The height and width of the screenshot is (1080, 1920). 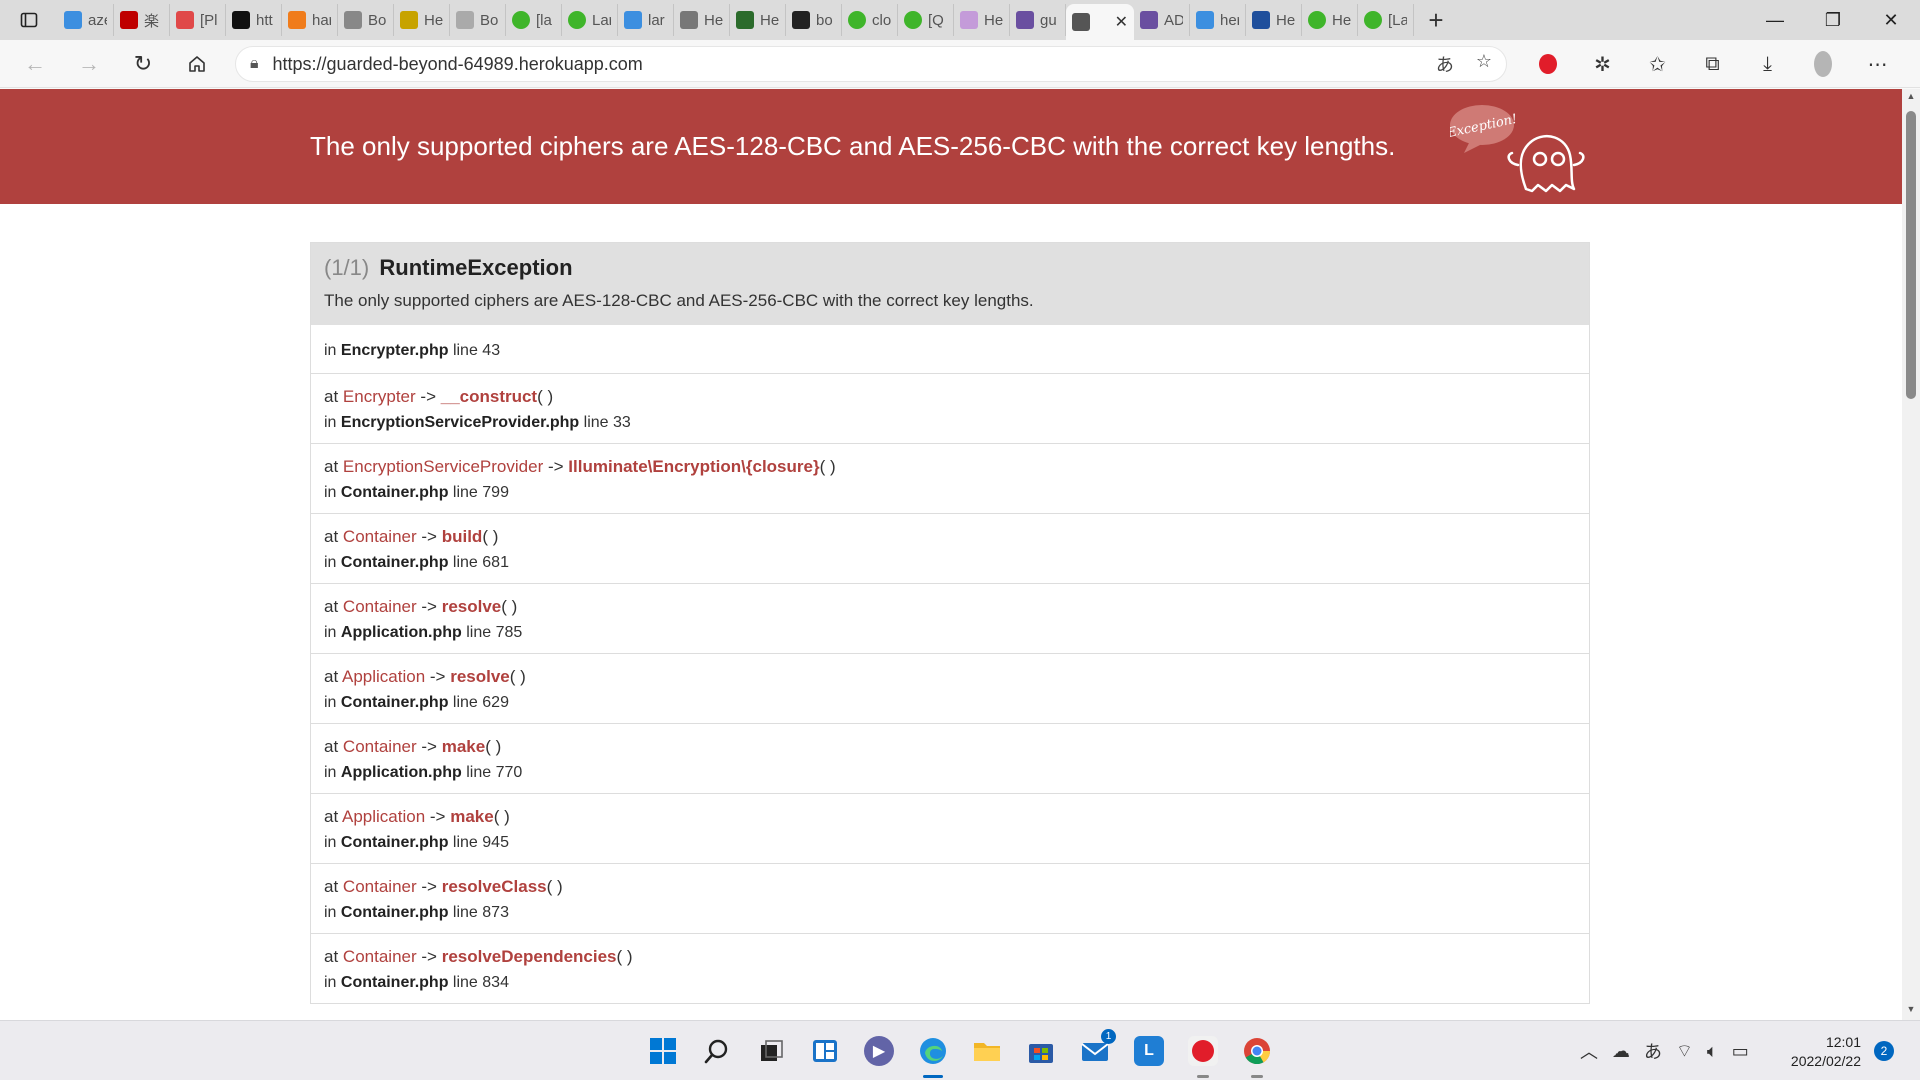 What do you see at coordinates (1095, 1050) in the screenshot?
I see `mail-button: 1` at bounding box center [1095, 1050].